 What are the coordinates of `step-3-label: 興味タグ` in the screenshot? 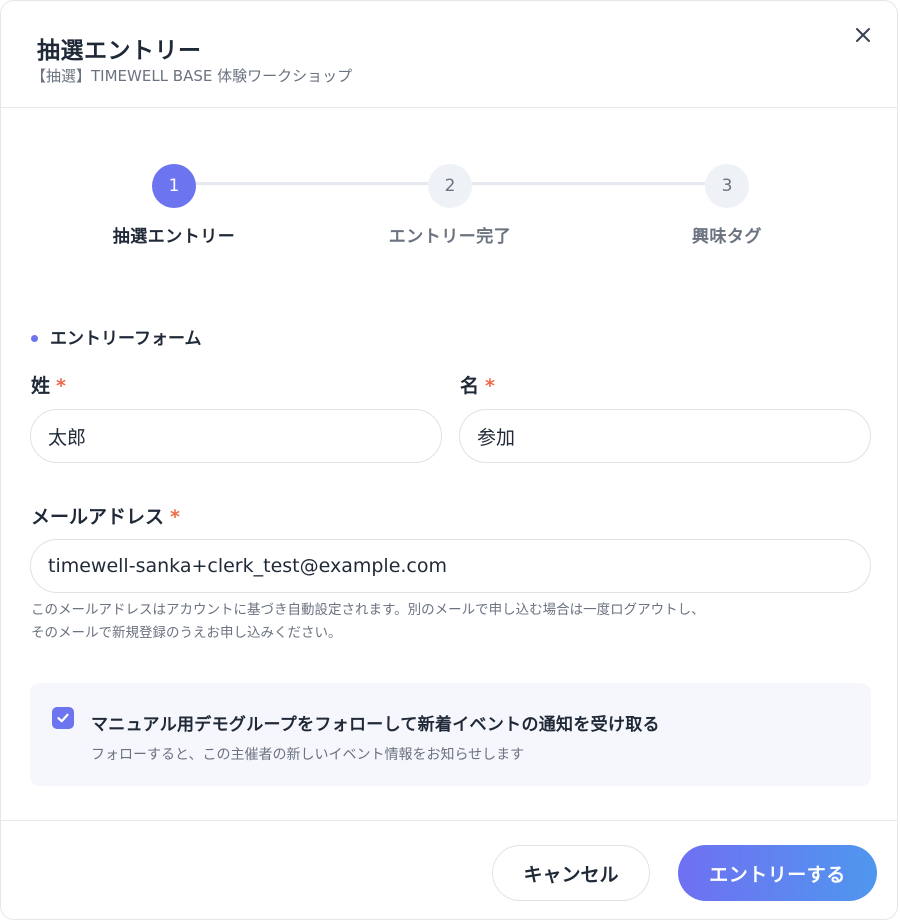 It's located at (727, 237).